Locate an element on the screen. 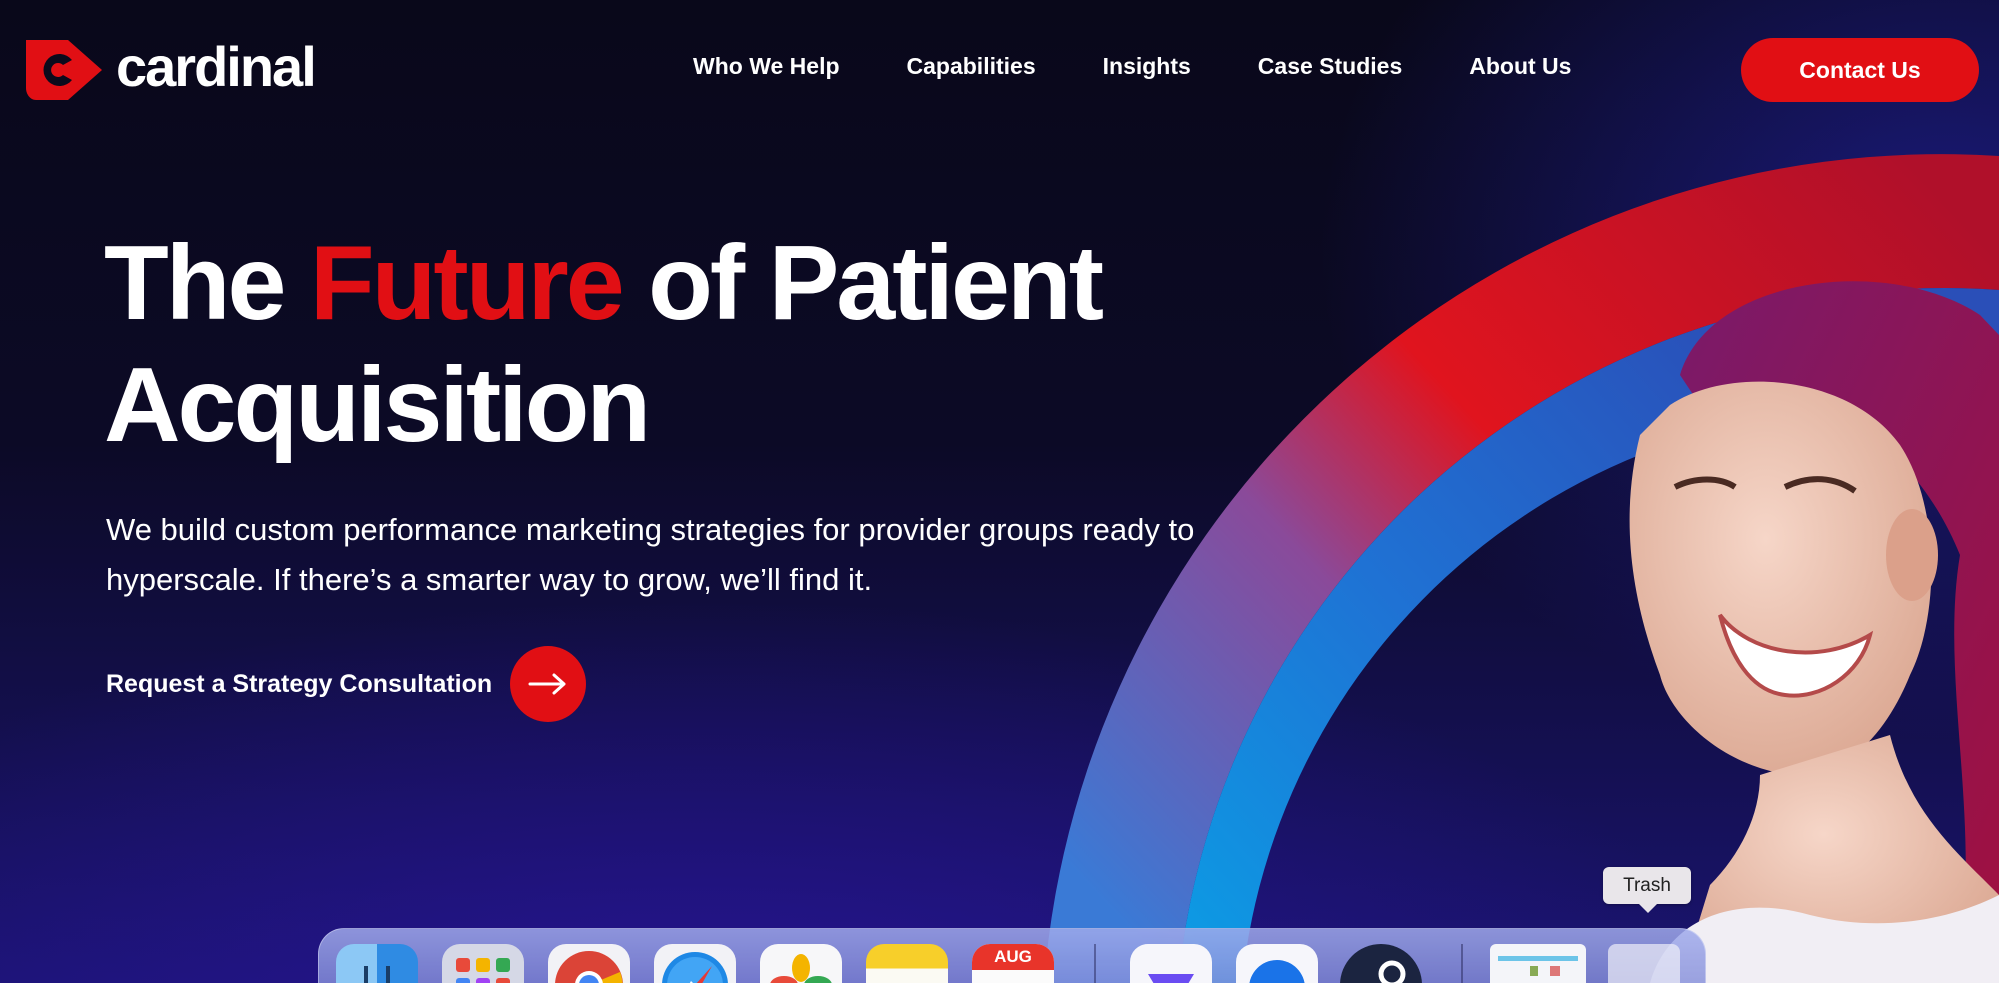  notes-icon is located at coordinates (907, 963).